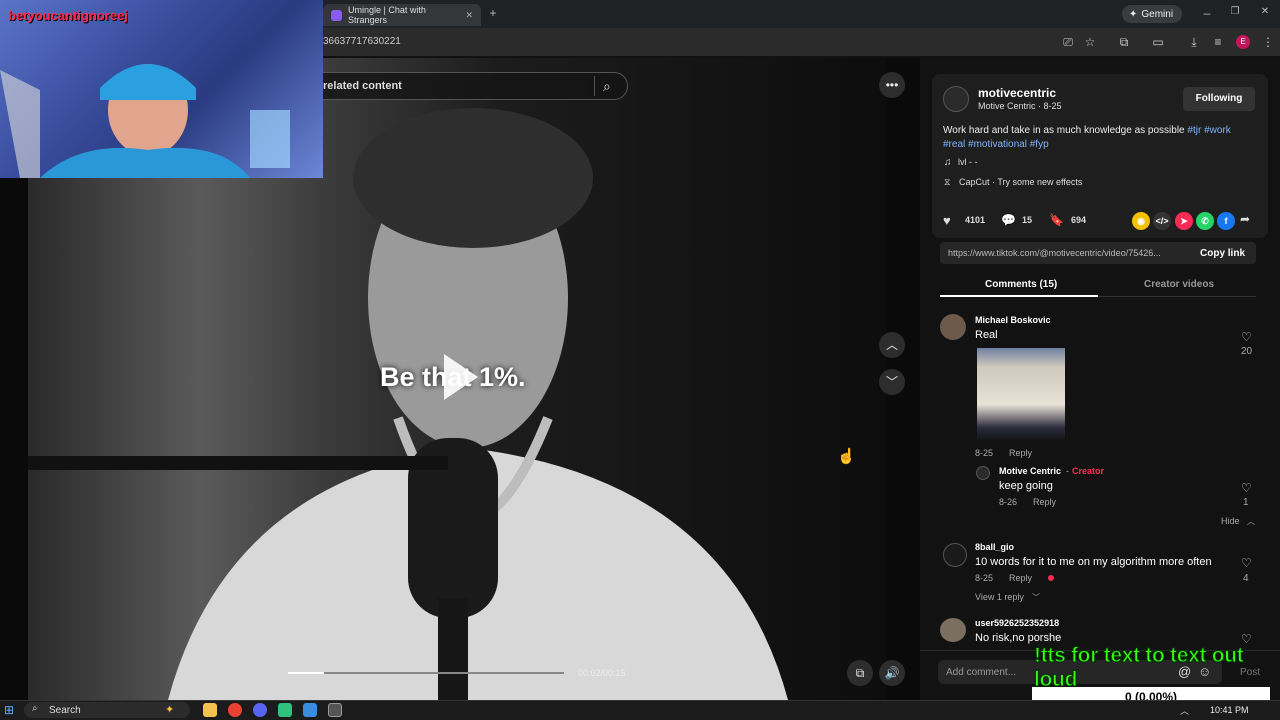 Image resolution: width=1280 pixels, height=720 pixels. Describe the element at coordinates (68, 15) in the screenshot. I see `webcam-name-overlay: betyoucantignoreej` at that location.